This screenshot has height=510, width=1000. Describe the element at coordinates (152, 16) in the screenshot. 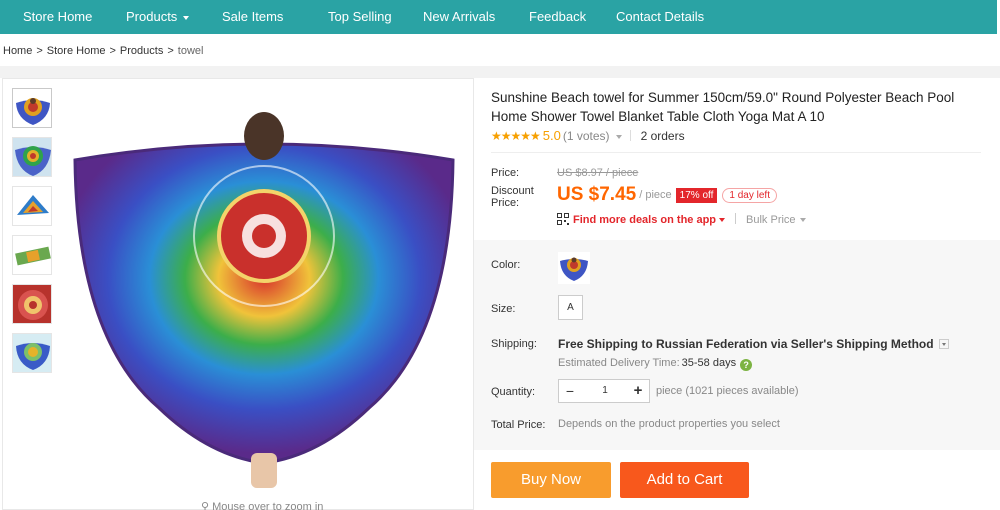

I see `nav-products-label: Products` at that location.